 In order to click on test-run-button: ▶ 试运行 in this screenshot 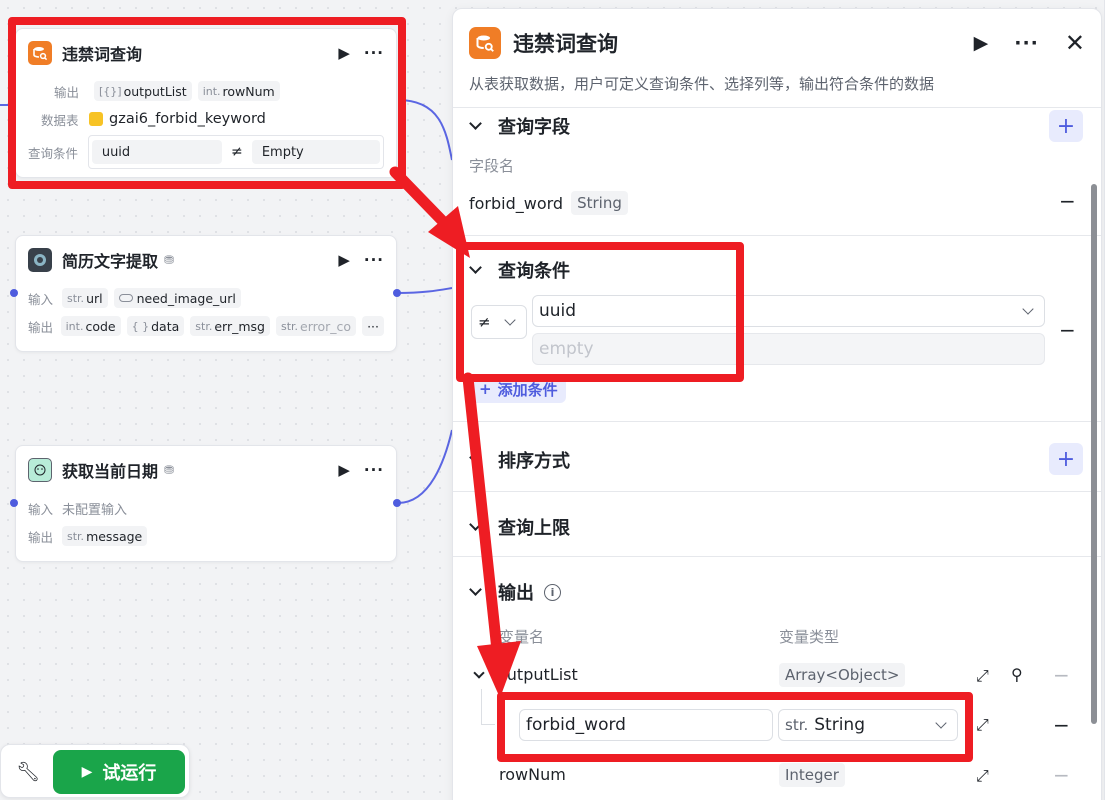, I will do `click(119, 772)`.